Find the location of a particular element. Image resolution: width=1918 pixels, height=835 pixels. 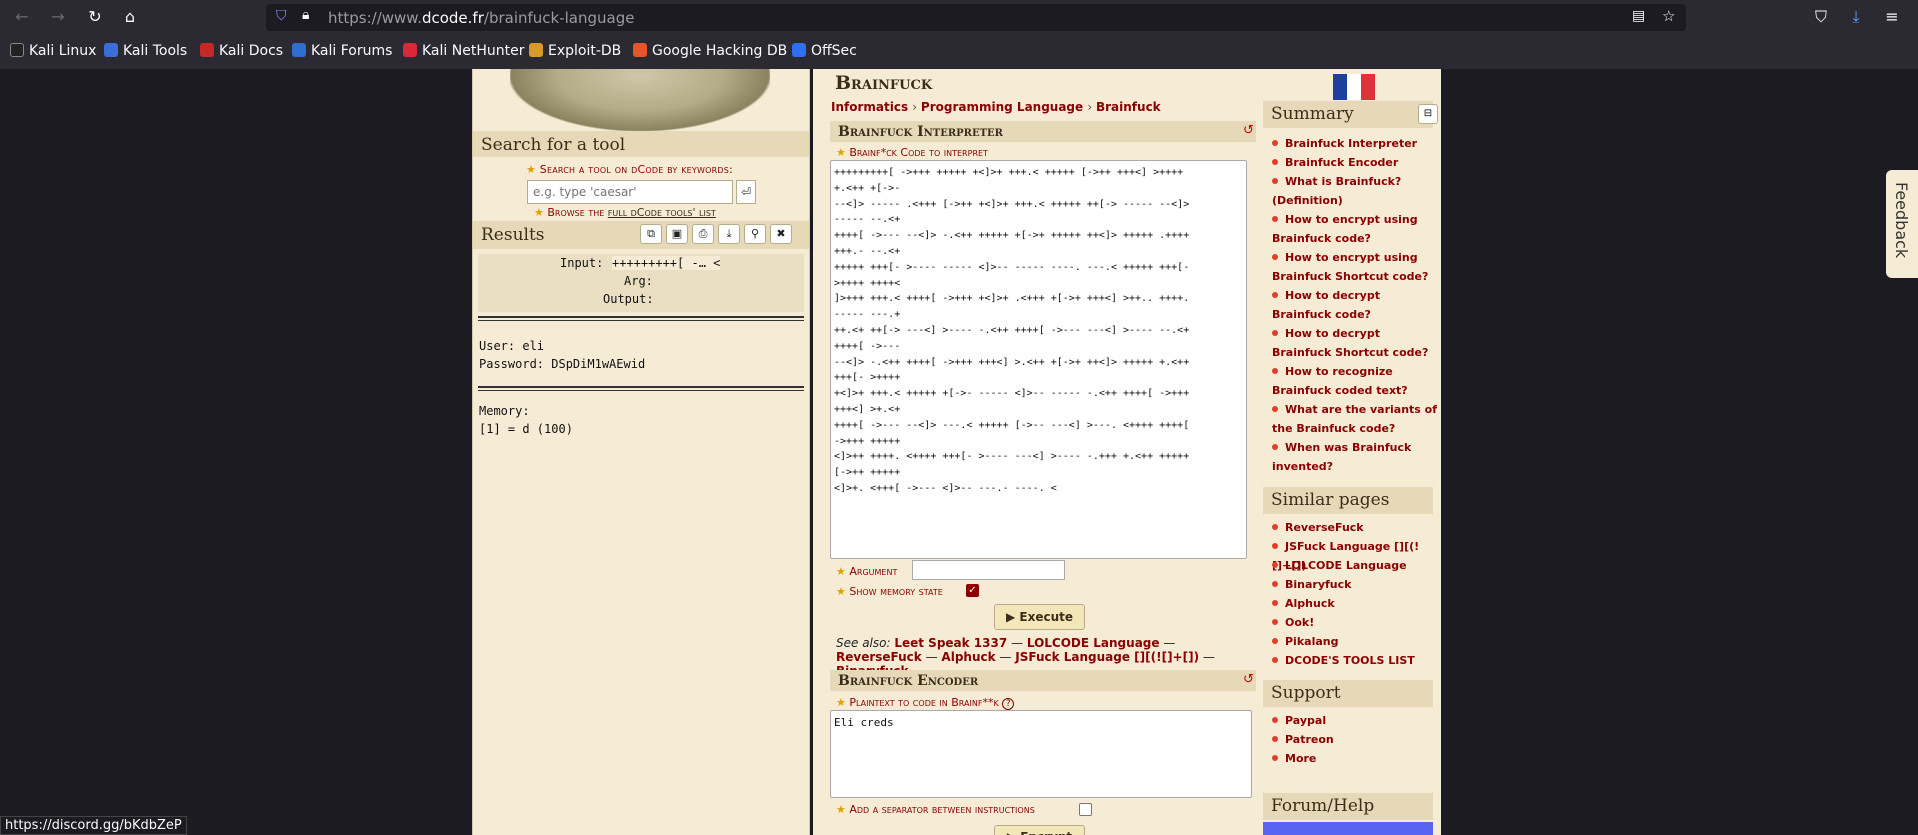

sidebar-link: Patreon is located at coordinates (1354, 739).